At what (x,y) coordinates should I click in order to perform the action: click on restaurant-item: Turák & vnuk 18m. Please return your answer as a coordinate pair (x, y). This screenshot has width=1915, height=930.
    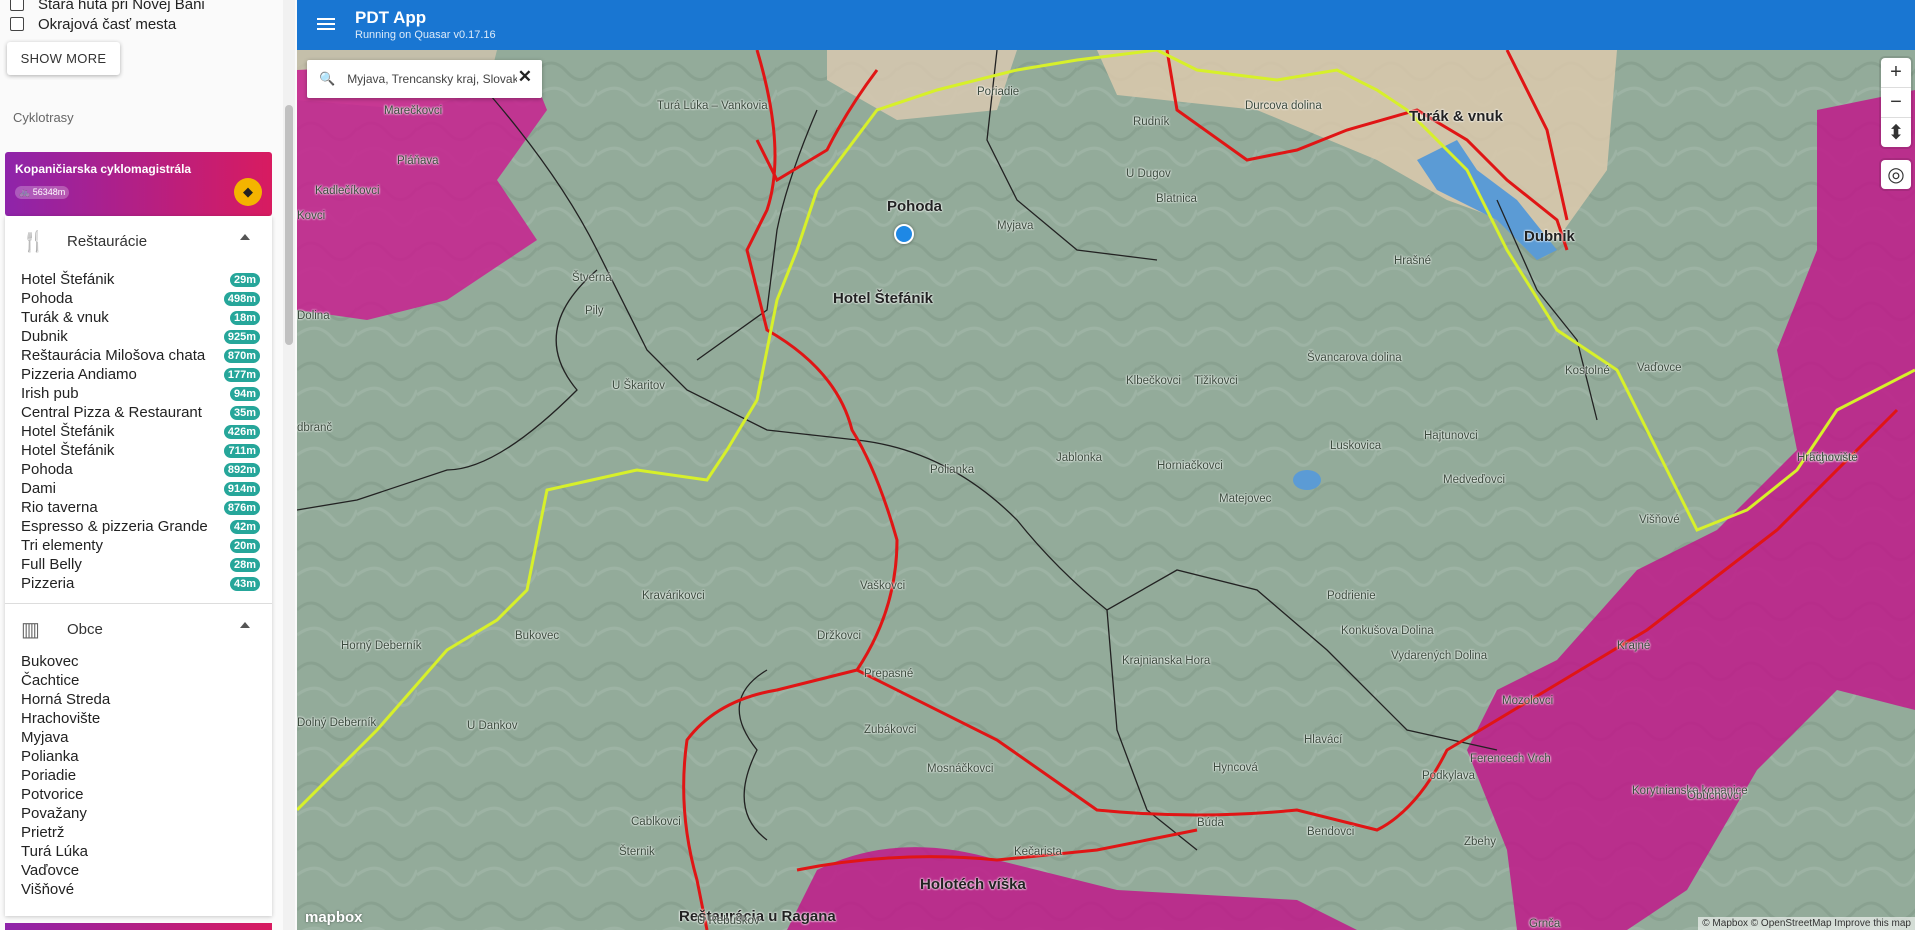
    Looking at the image, I should click on (140, 318).